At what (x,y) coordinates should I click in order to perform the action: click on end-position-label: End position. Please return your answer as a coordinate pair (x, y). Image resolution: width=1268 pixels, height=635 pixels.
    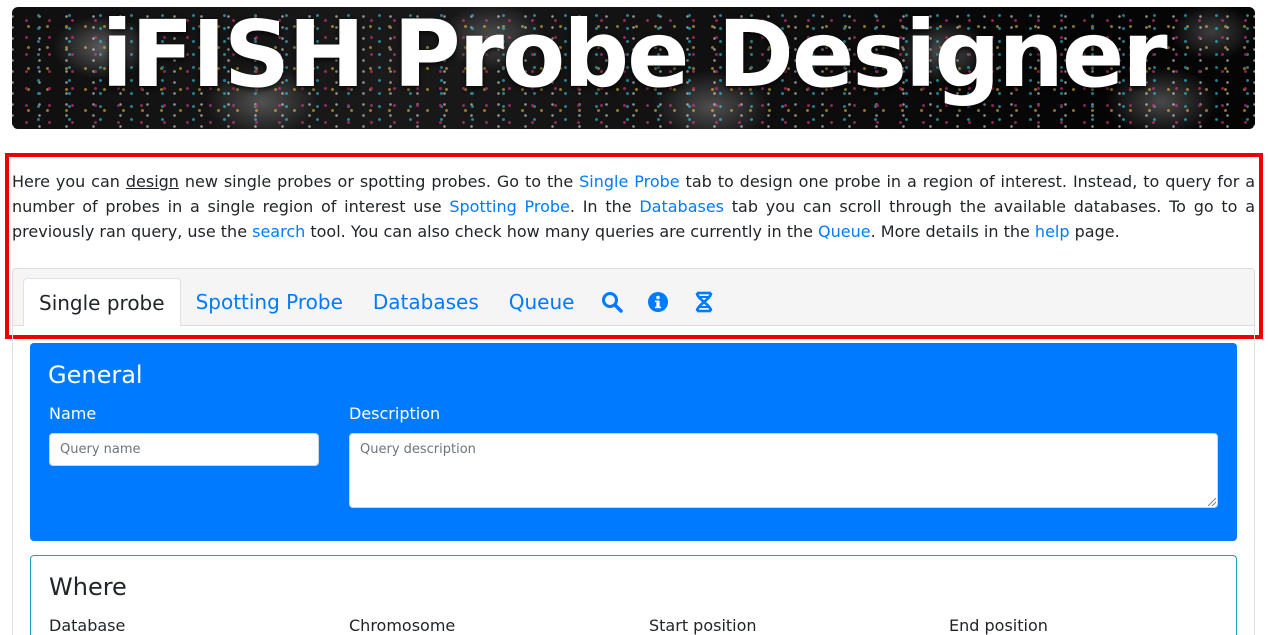
    Looking at the image, I should click on (998, 625).